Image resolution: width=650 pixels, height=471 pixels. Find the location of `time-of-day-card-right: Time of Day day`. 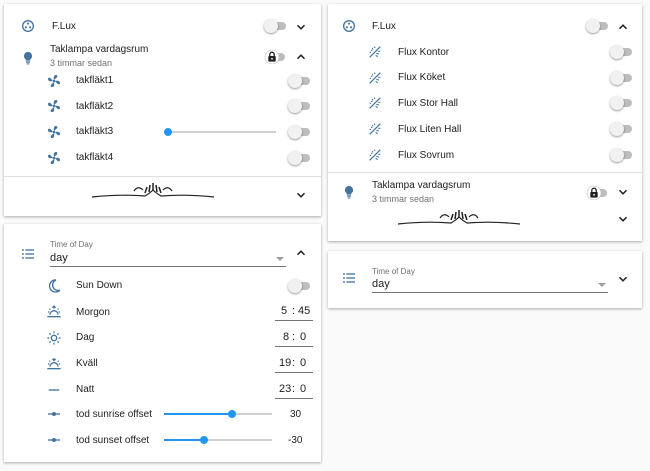

time-of-day-card-right: Time of Day day is located at coordinates (485, 279).